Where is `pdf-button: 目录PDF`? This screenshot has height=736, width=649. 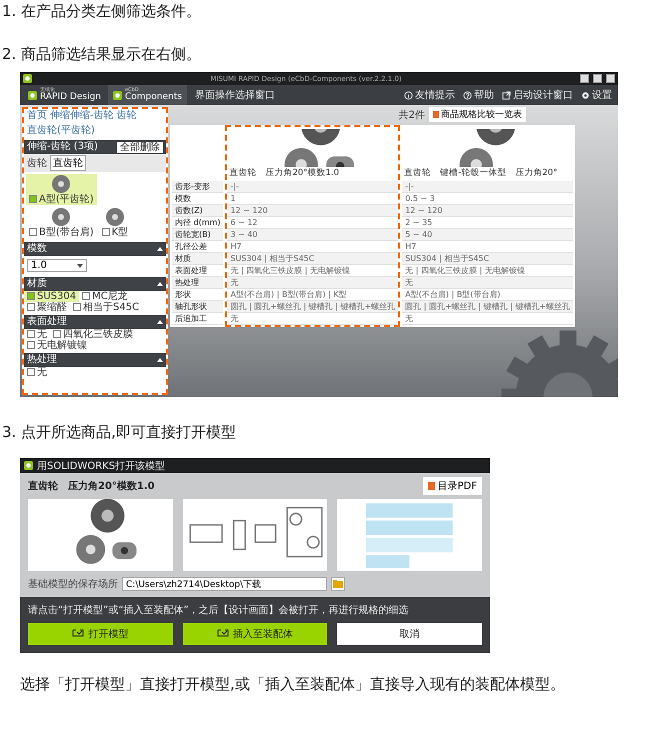
pdf-button: 目录PDF is located at coordinates (452, 486).